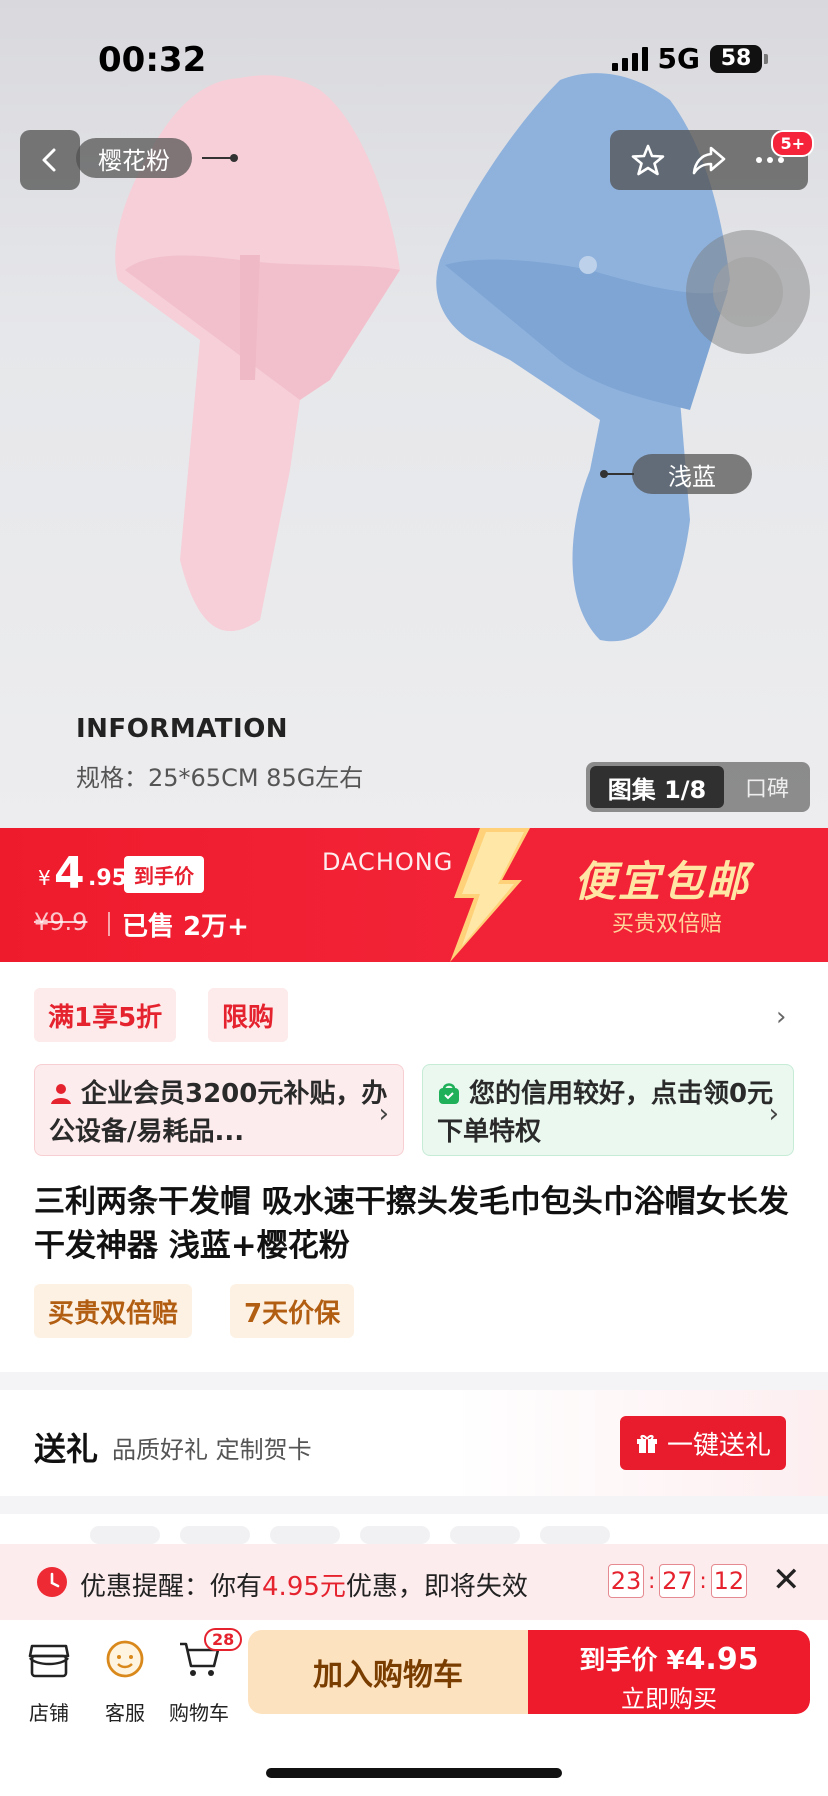 Image resolution: width=828 pixels, height=1796 pixels. What do you see at coordinates (304, 1587) in the screenshot?
I see `reminder-amount: 4.95元` at bounding box center [304, 1587].